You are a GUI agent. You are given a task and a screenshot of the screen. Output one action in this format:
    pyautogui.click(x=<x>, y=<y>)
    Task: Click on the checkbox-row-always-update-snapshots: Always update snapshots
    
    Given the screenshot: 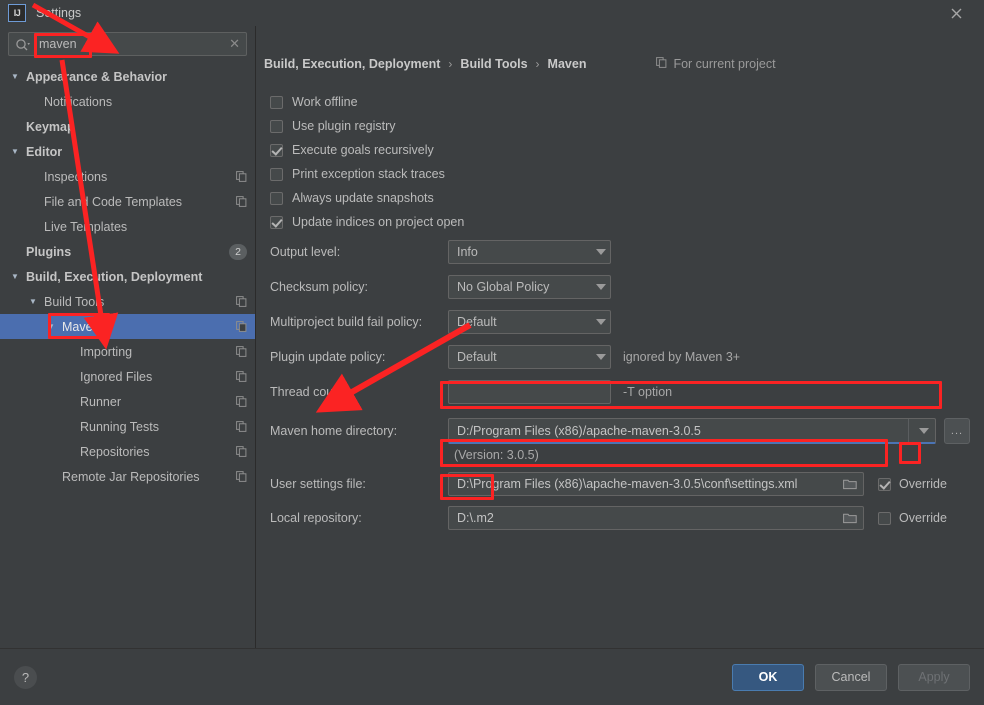 What is the action you would take?
    pyautogui.click(x=617, y=198)
    